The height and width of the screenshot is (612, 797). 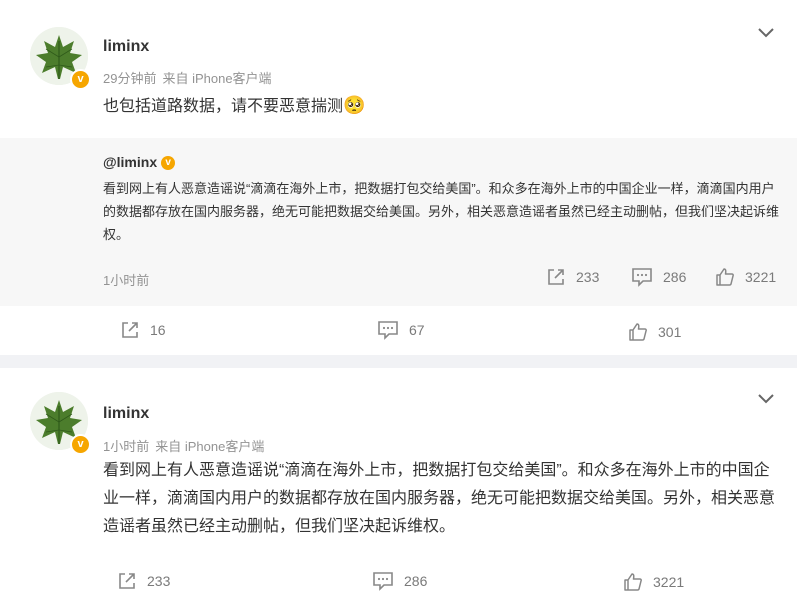 I want to click on emoji: 🥺, so click(x=354, y=105).